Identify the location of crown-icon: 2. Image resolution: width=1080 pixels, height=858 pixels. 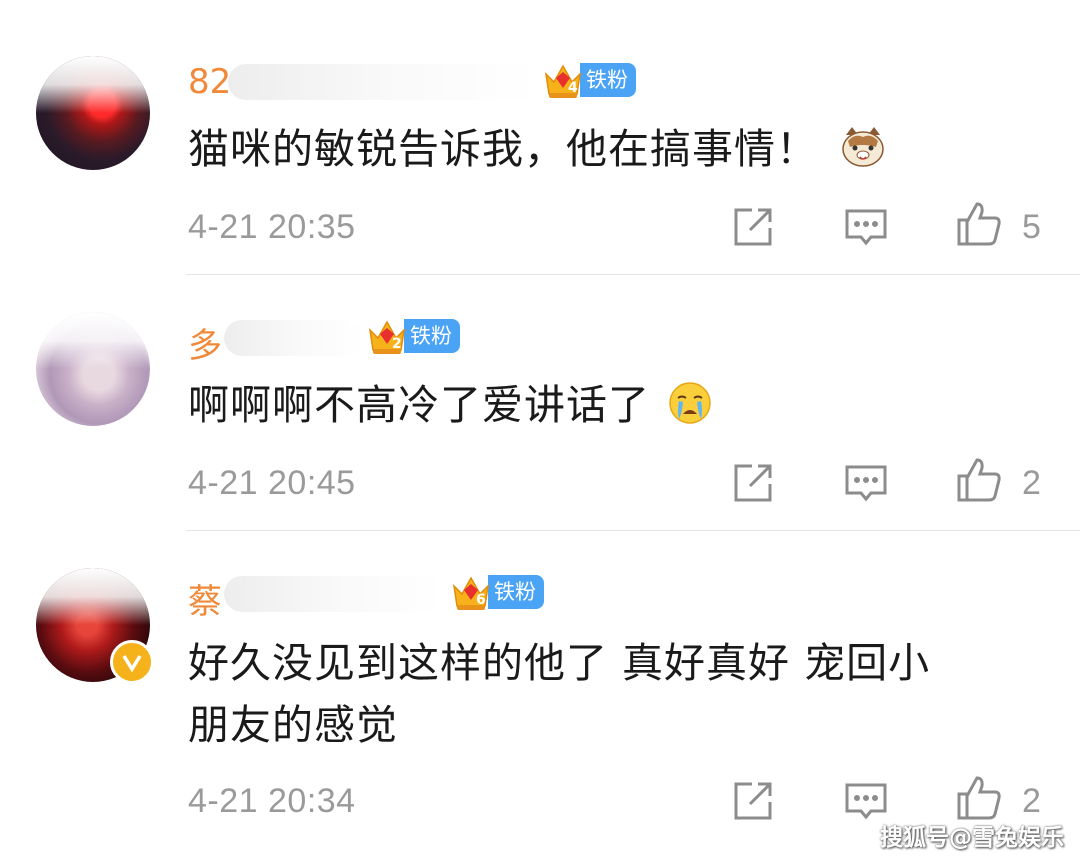
(387, 336).